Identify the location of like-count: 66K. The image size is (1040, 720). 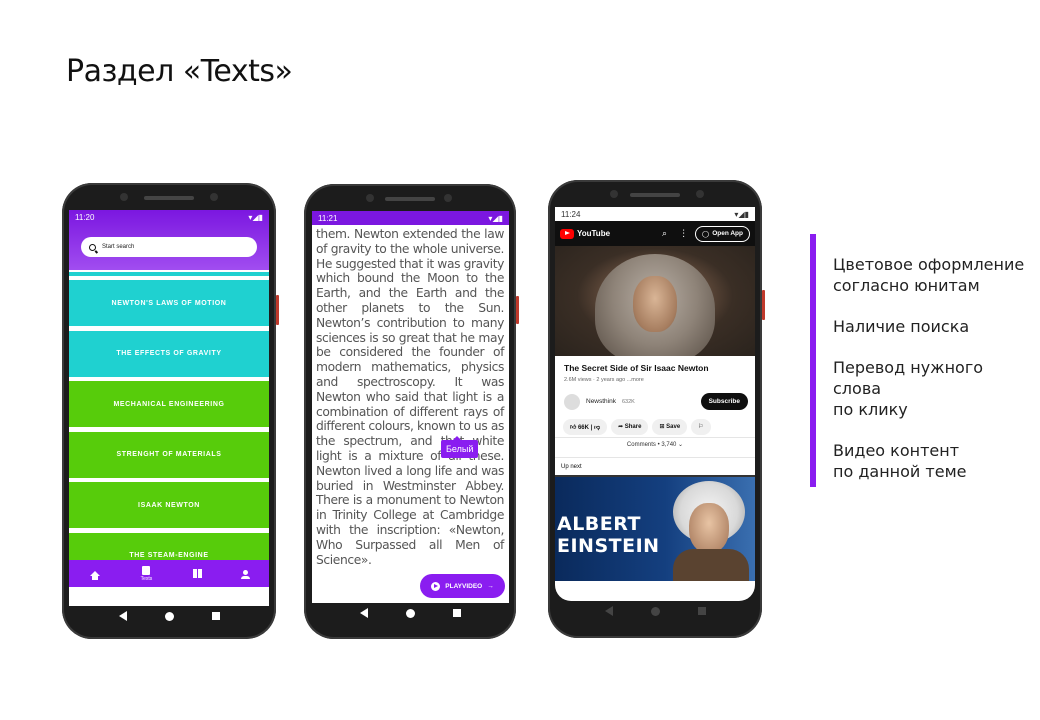
(583, 428).